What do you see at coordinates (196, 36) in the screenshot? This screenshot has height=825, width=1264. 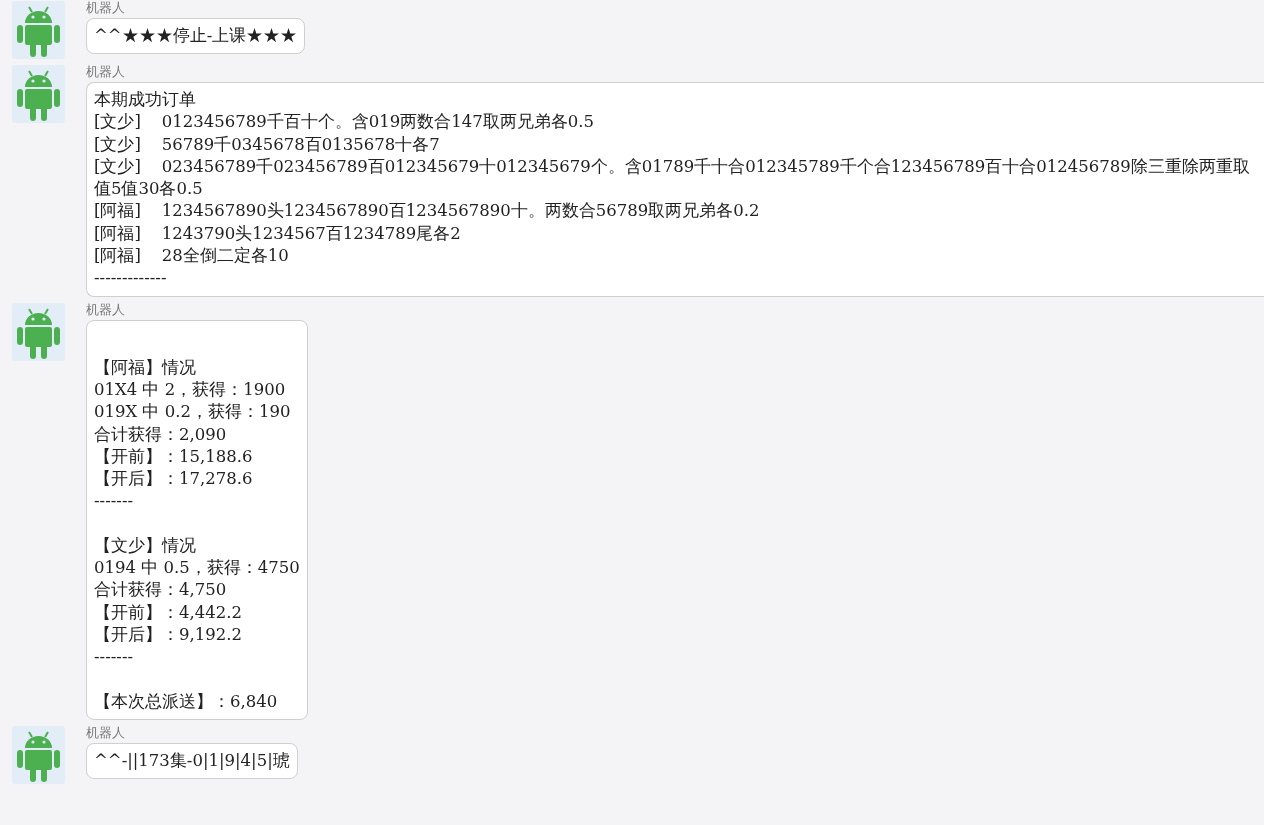 I see `message-line: ^^★★★停止-上课★★★` at bounding box center [196, 36].